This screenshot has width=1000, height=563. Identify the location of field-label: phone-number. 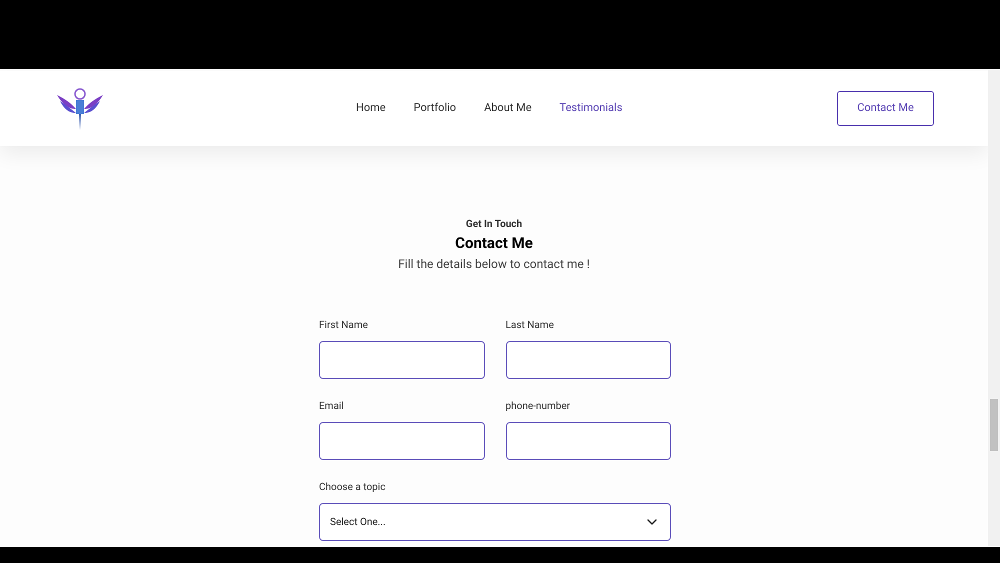
(539, 407).